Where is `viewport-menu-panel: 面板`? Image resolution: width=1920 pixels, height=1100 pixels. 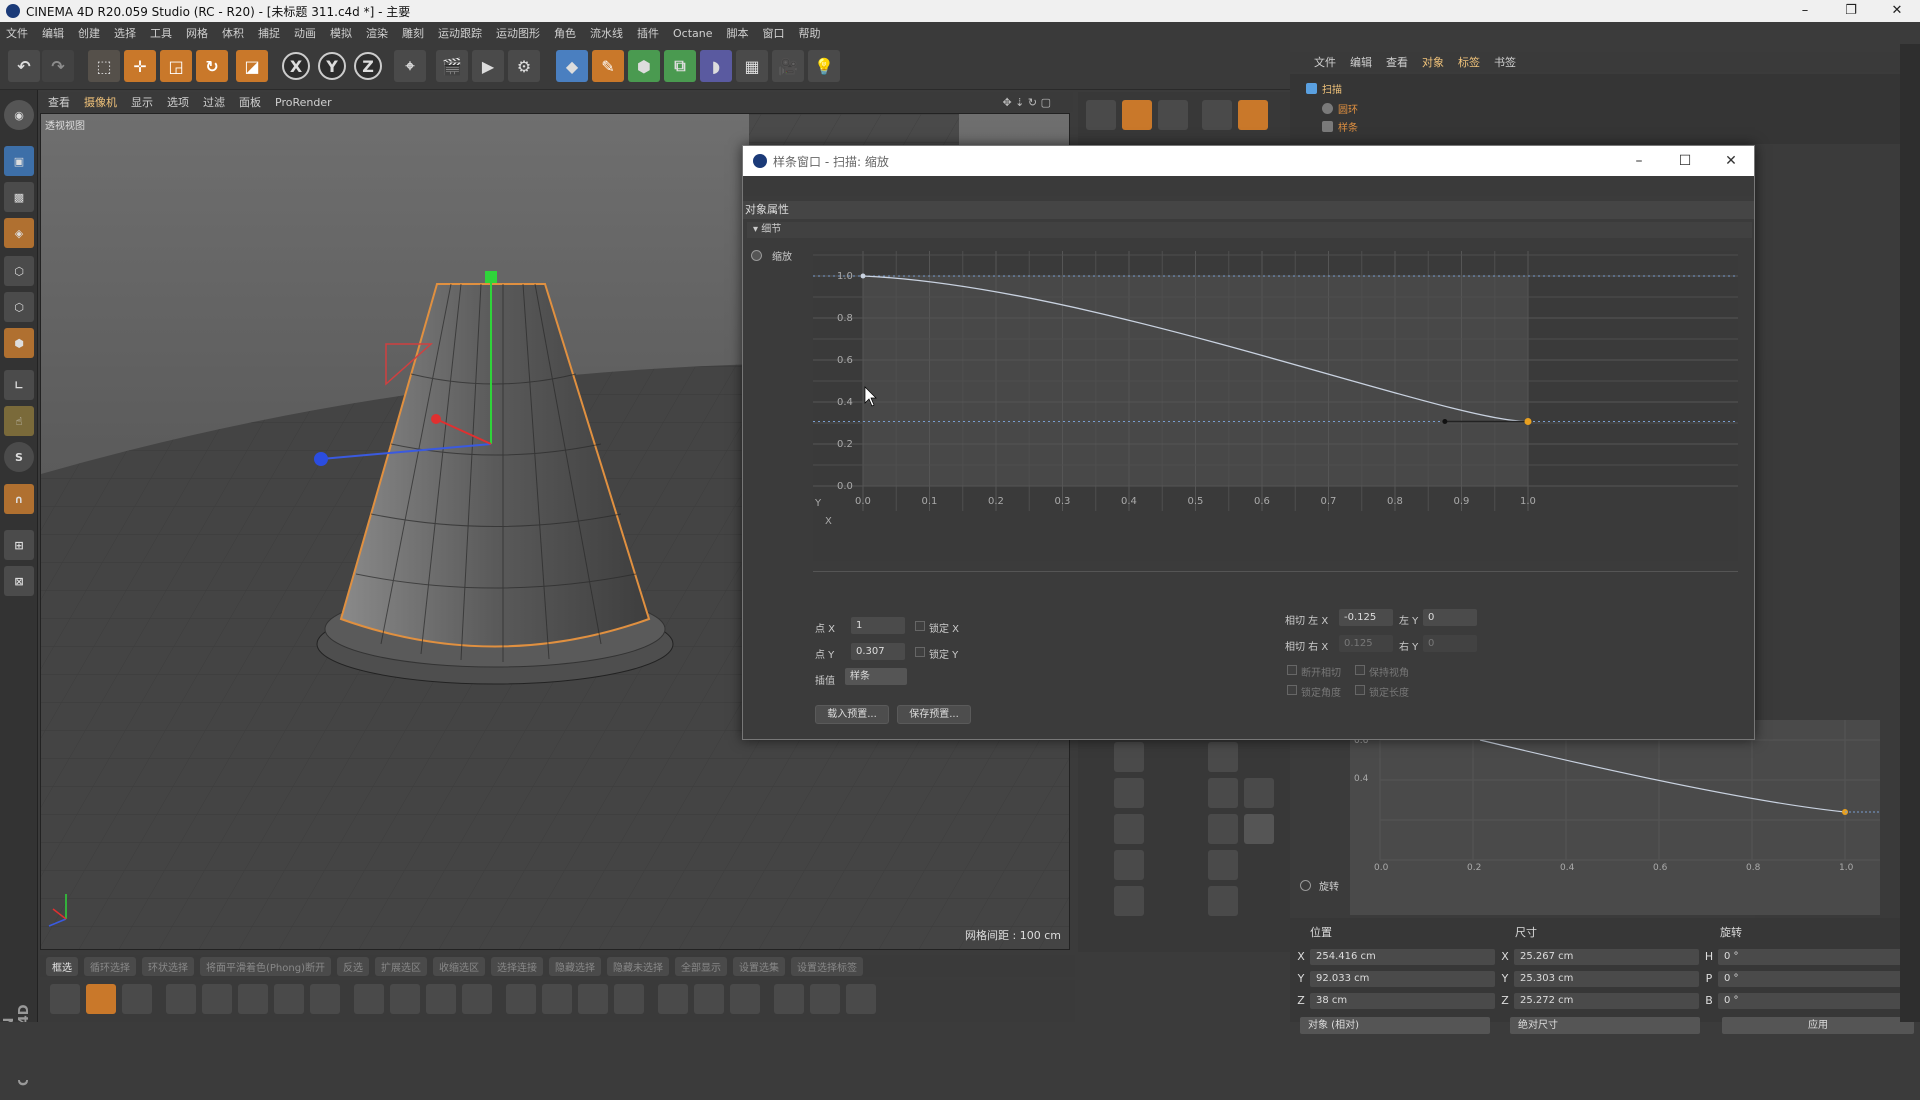
viewport-menu-panel: 面板 is located at coordinates (250, 102).